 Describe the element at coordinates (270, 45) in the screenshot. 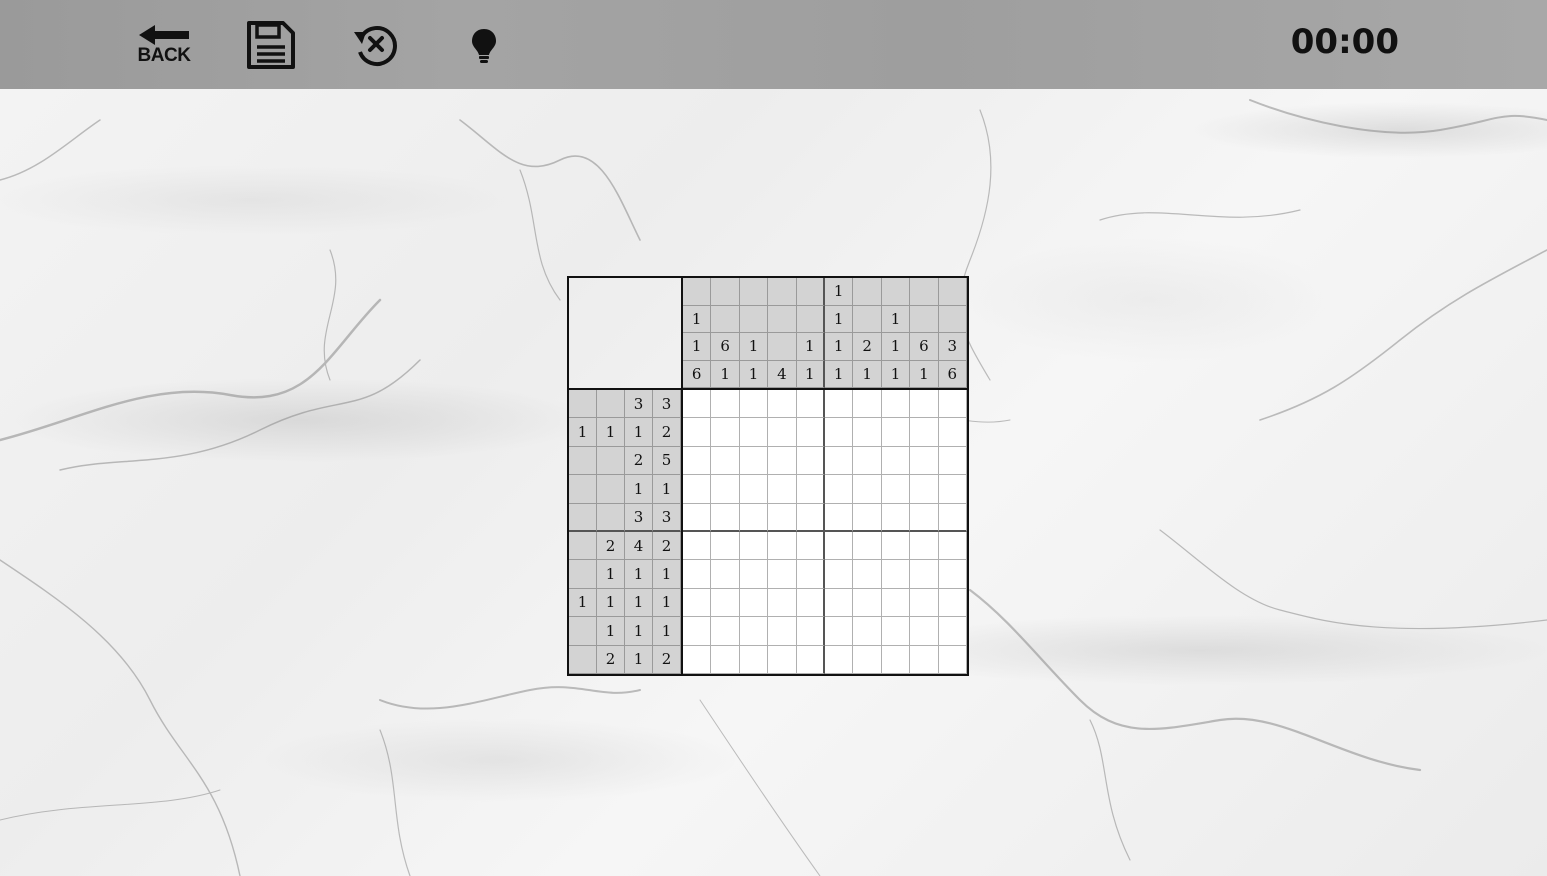

I see `save-button` at that location.